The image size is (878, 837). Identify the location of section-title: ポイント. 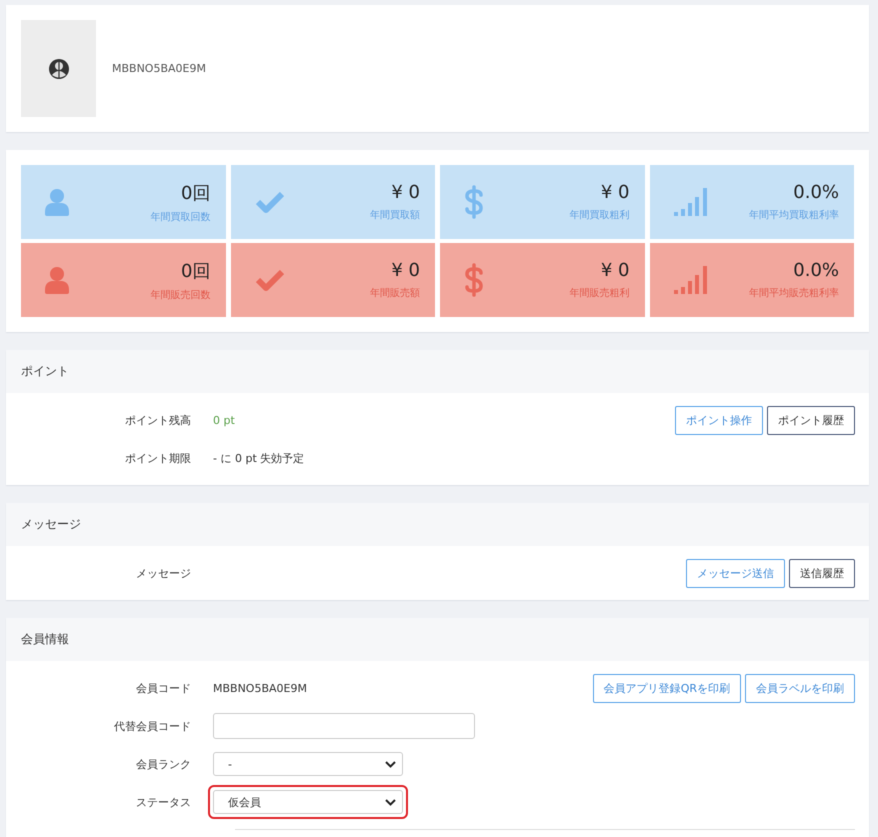
(45, 371).